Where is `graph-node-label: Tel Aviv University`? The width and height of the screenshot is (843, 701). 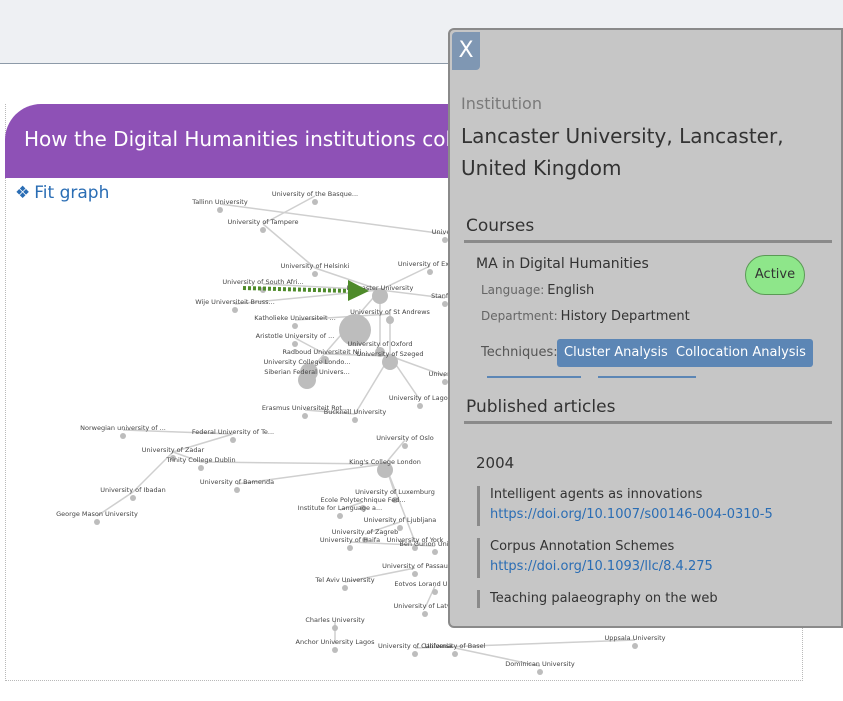 graph-node-label: Tel Aviv University is located at coordinates (344, 580).